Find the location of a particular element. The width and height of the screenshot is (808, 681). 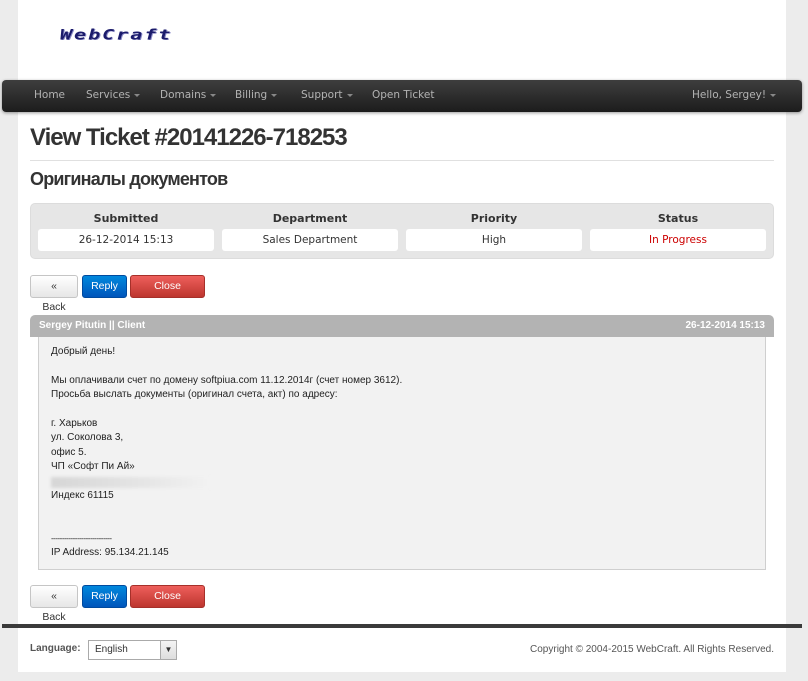

close-ticket-button-bottom: Close Ticket is located at coordinates (167, 604).